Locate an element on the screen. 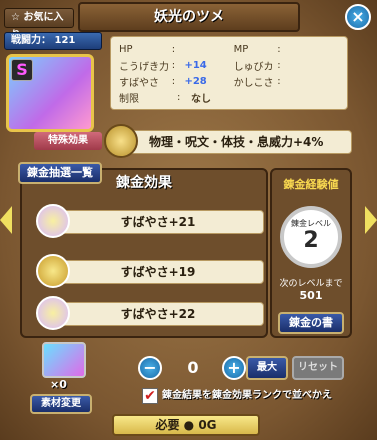  next-item-arrow-icon is located at coordinates (371, 220).